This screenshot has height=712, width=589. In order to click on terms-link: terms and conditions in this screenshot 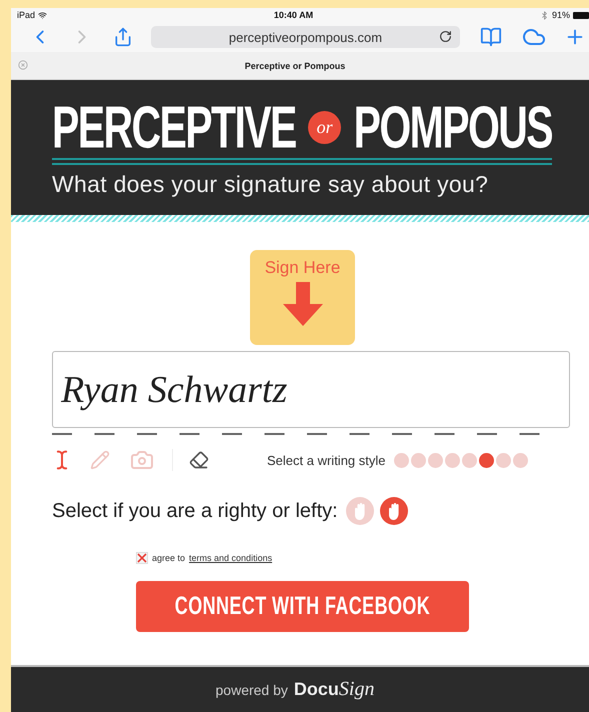, I will do `click(230, 558)`.